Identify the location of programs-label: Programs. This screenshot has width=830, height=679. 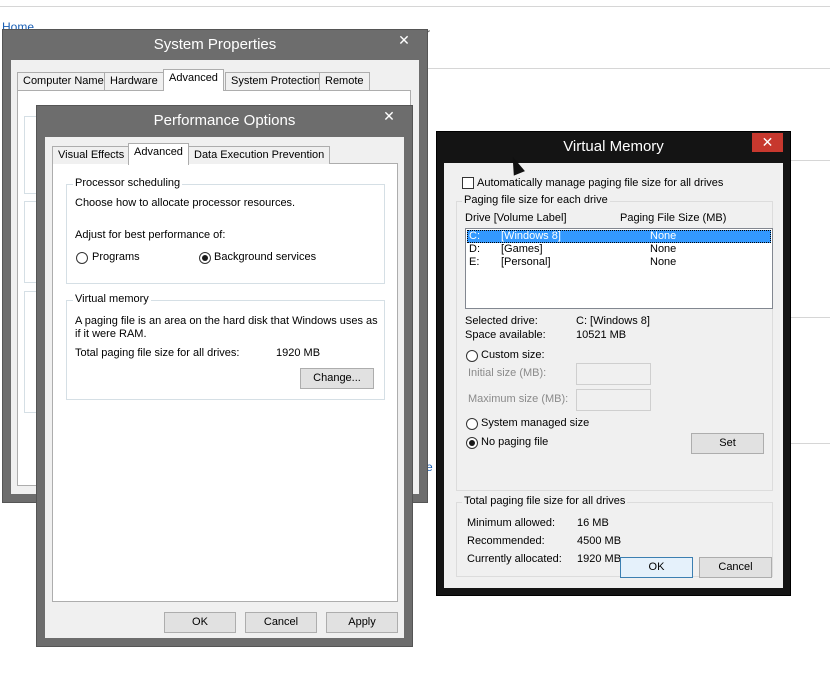
(116, 257).